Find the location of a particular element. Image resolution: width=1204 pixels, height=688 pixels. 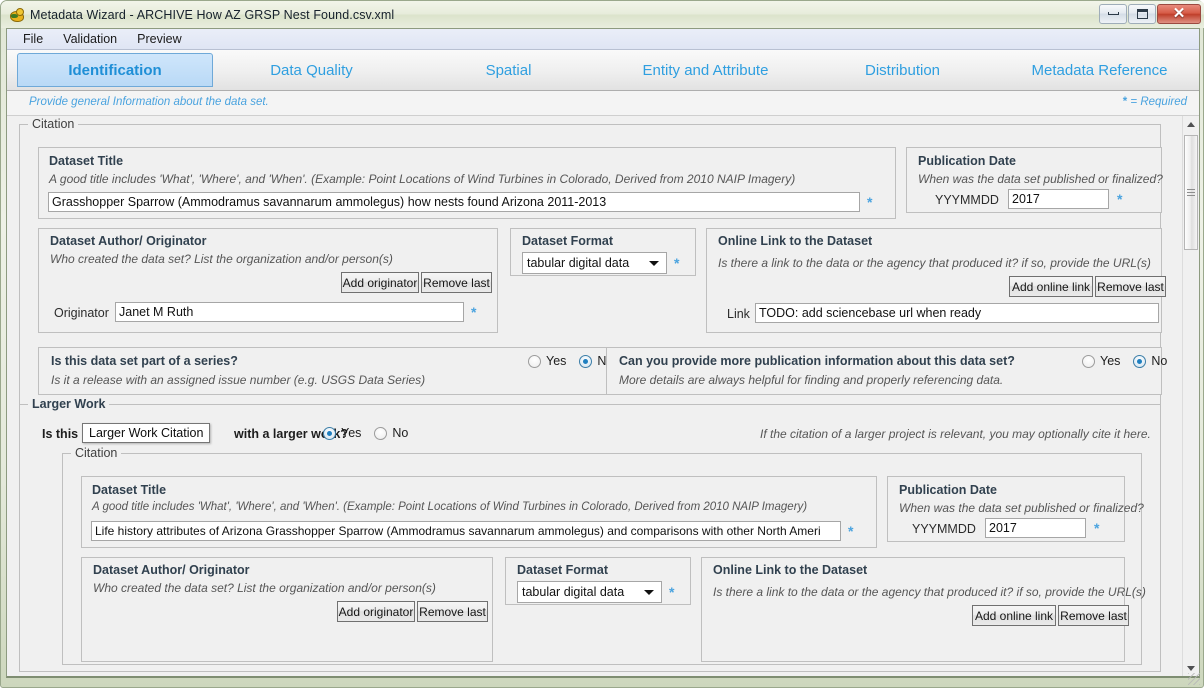

lw-dataset-format-label: Dataset Format is located at coordinates (562, 570).